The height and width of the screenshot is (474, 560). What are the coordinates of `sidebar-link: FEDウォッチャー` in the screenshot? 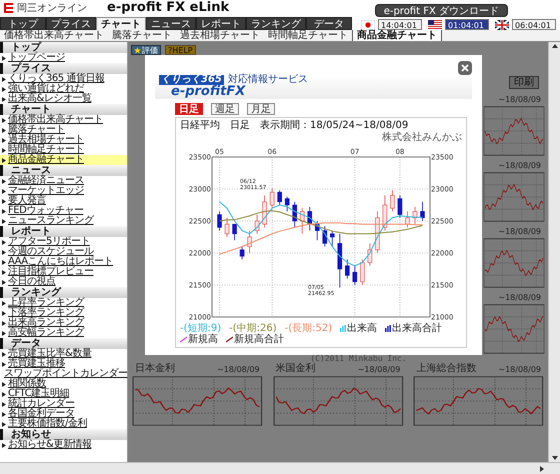 It's located at (46, 211).